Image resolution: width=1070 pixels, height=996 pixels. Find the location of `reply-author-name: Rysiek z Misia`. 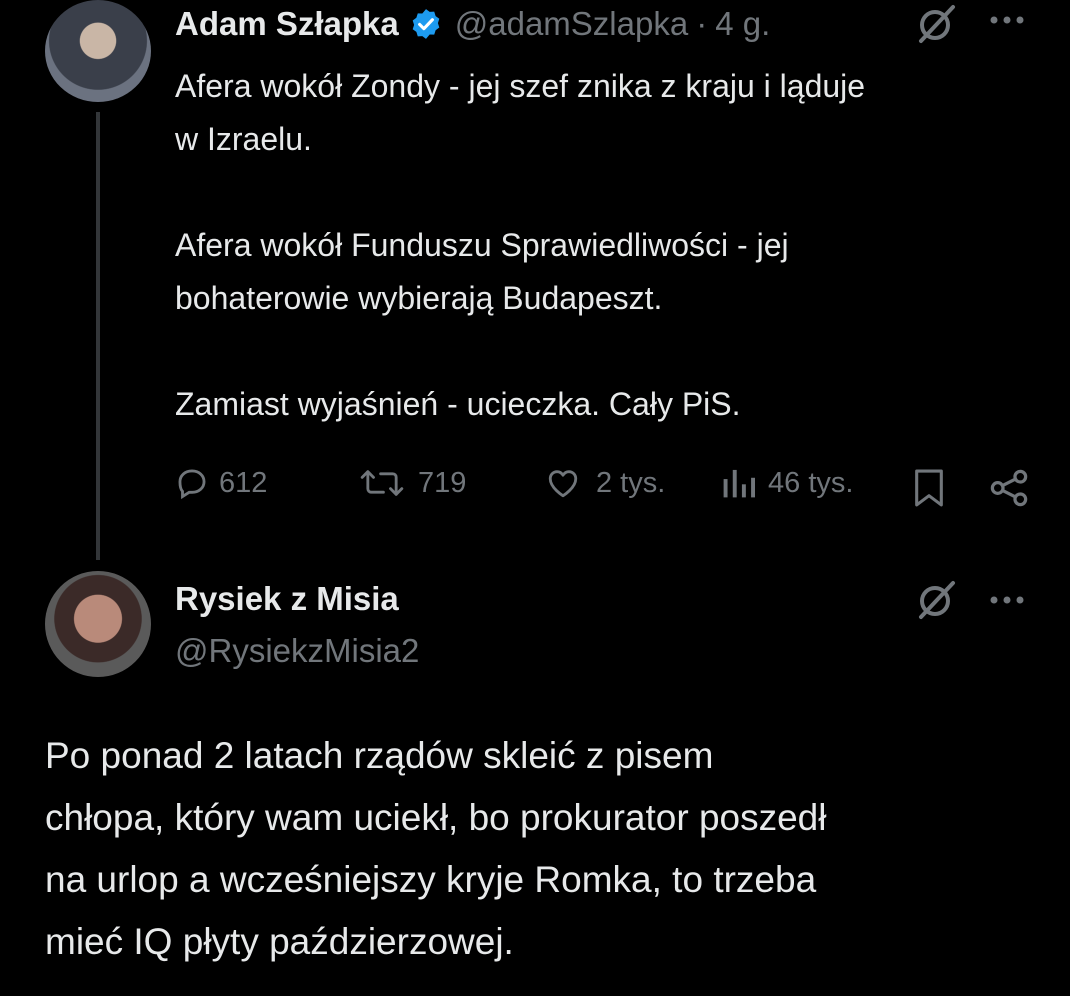

reply-author-name: Rysiek z Misia is located at coordinates (287, 599).